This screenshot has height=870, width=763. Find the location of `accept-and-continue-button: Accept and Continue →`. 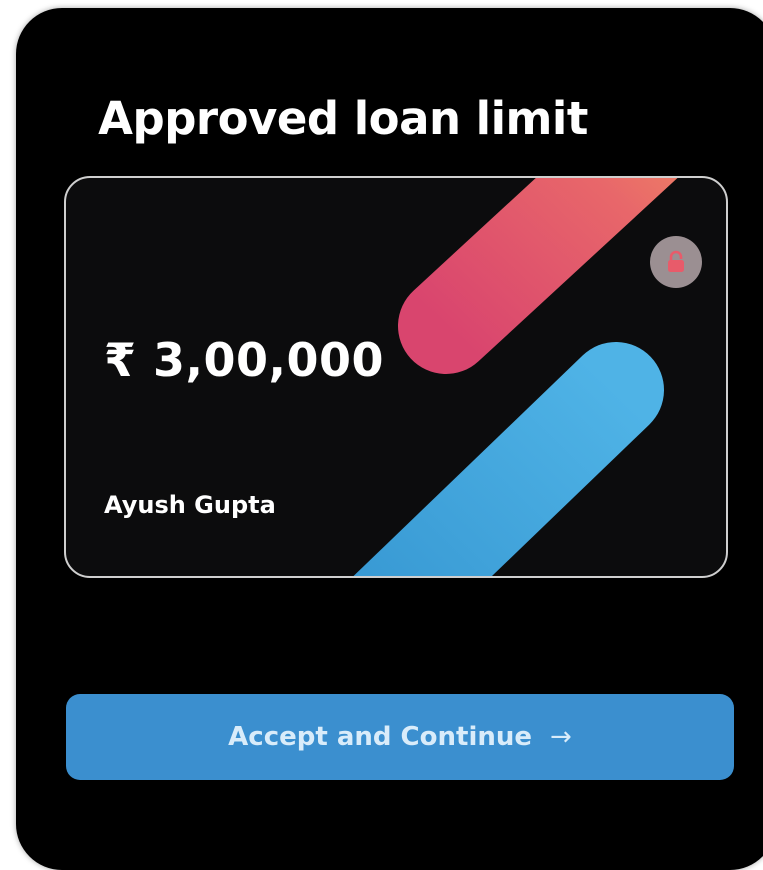

accept-and-continue-button: Accept and Continue → is located at coordinates (400, 737).